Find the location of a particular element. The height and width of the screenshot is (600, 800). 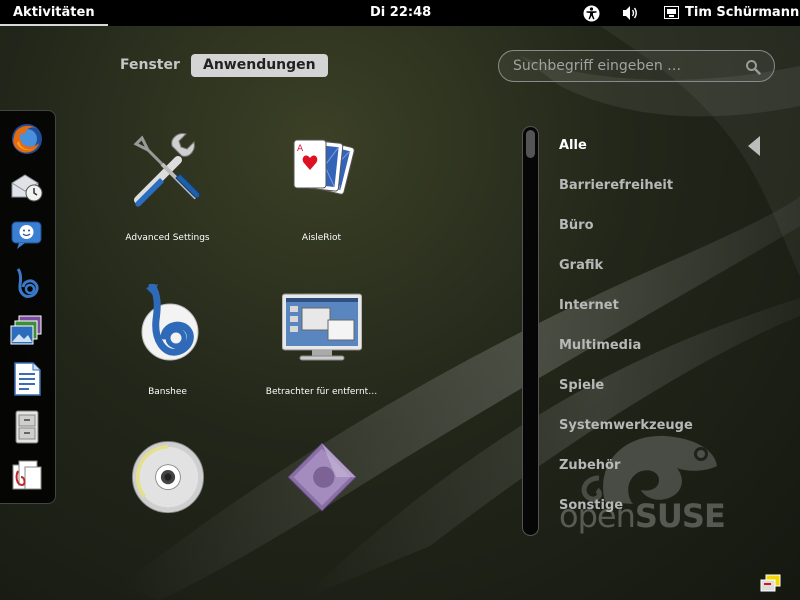

dash is located at coordinates (28, 307).